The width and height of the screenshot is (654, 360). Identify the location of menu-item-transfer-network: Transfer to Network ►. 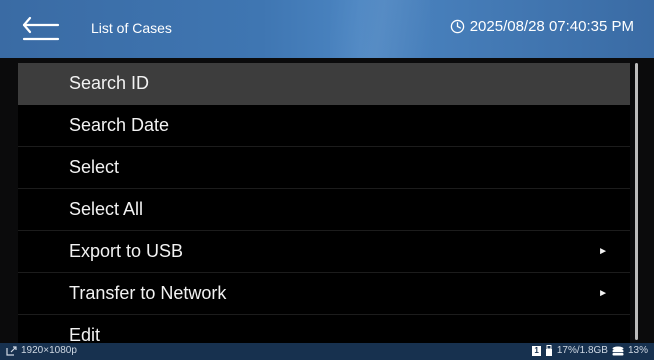
(324, 294).